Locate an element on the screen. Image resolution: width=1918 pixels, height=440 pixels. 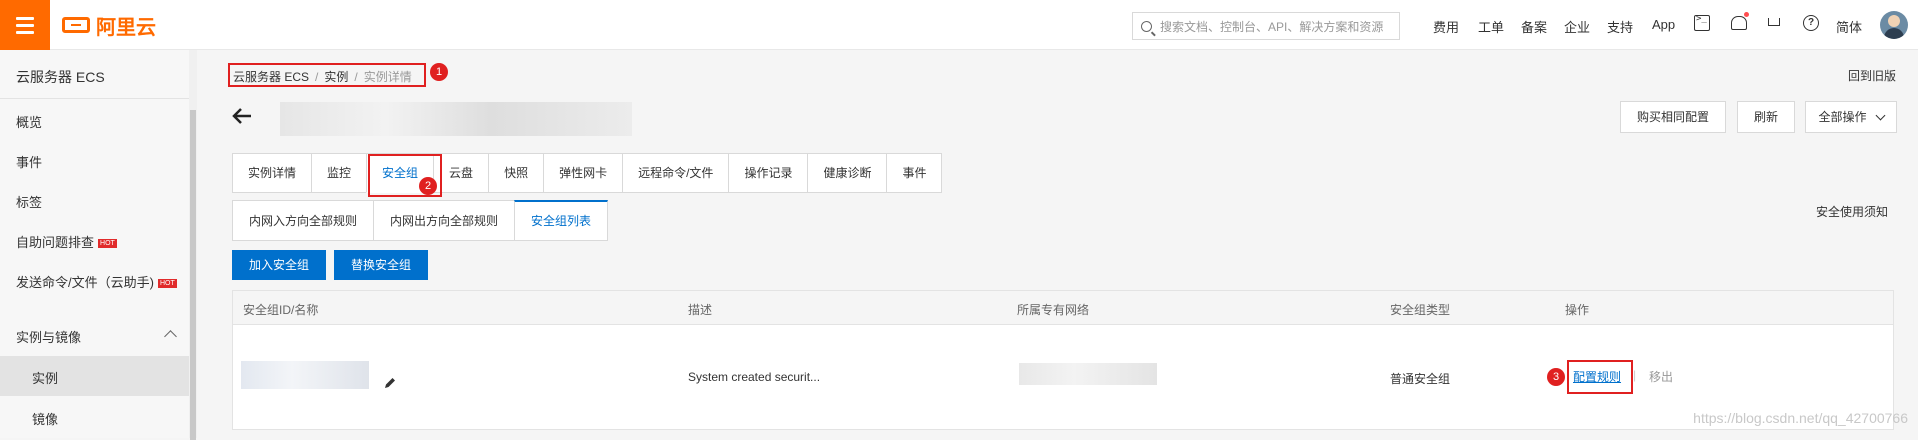
all-operations-dropdown: 全部操作 is located at coordinates (1851, 117).